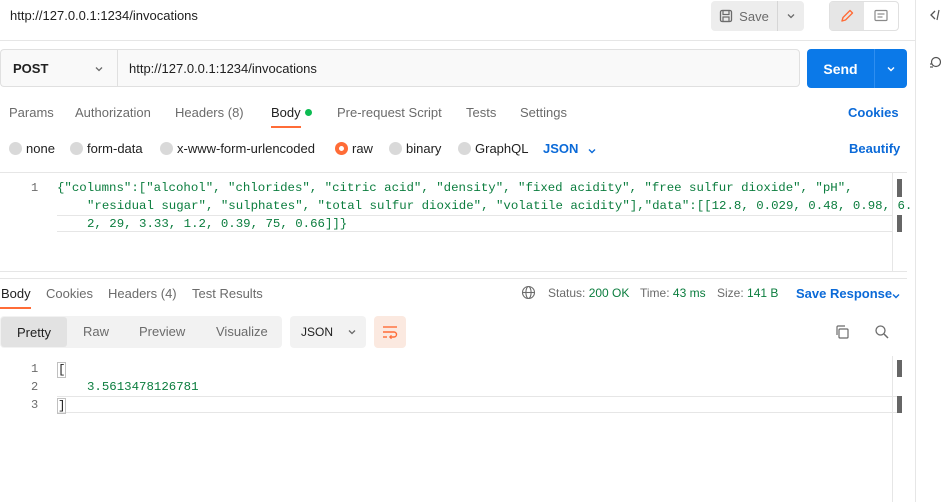 The width and height of the screenshot is (941, 502). I want to click on bracket: [, so click(62, 370).